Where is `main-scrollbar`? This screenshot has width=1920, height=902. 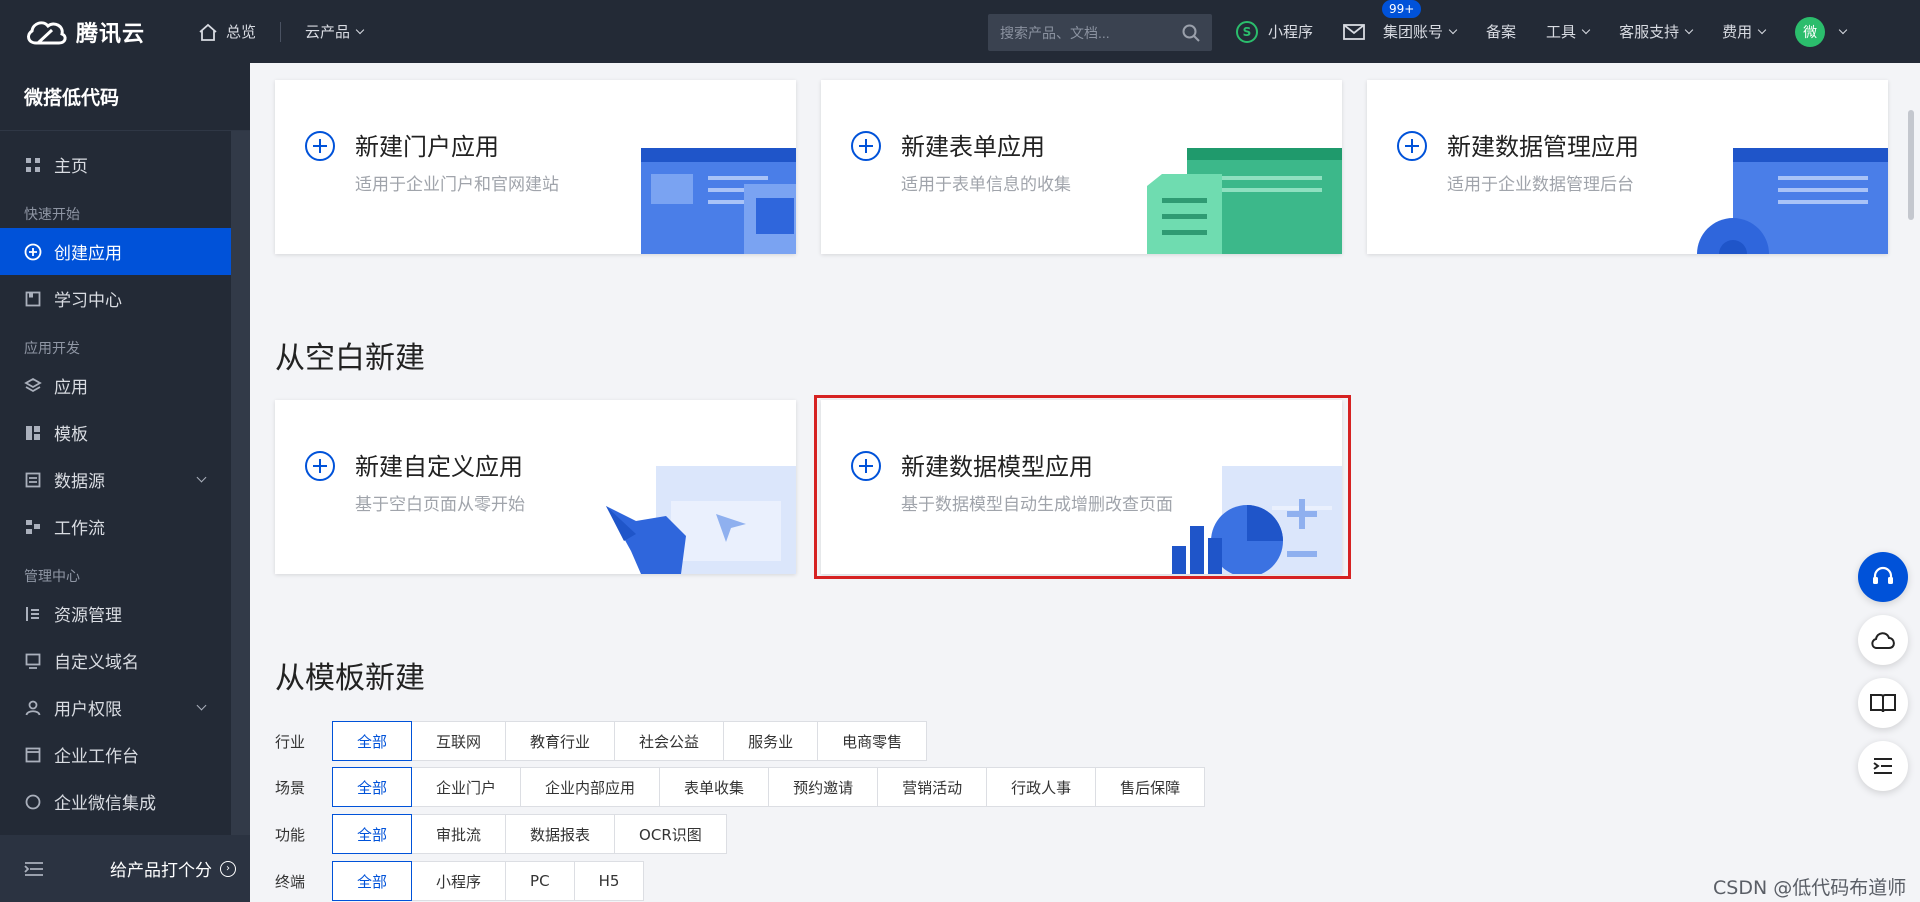 main-scrollbar is located at coordinates (1911, 165).